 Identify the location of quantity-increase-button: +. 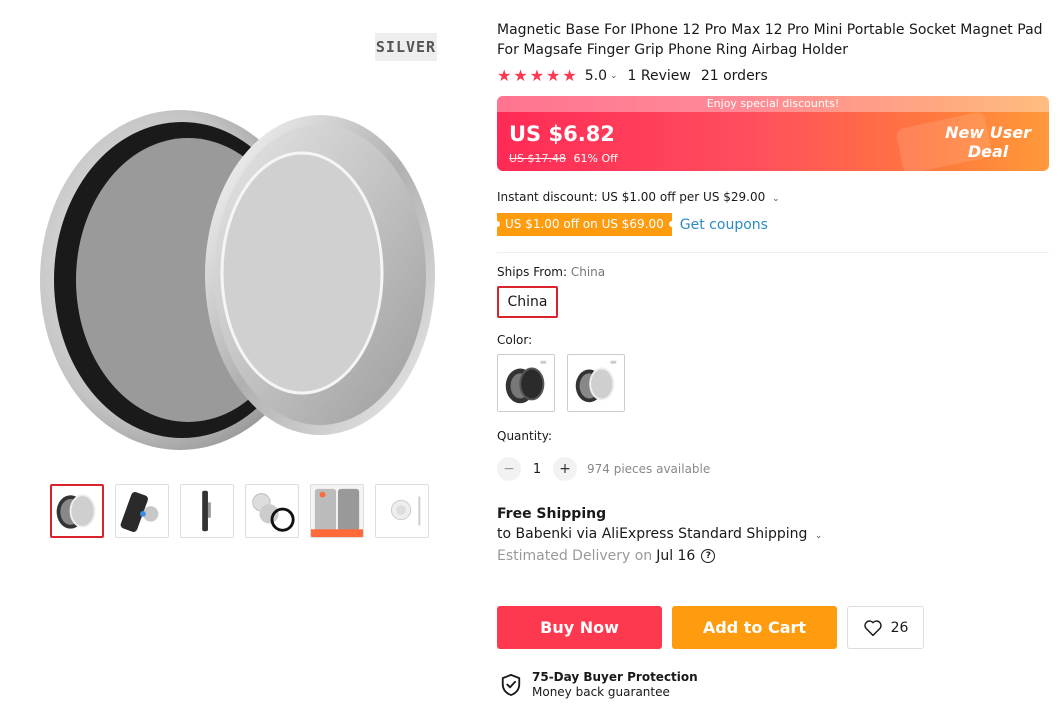
(565, 469).